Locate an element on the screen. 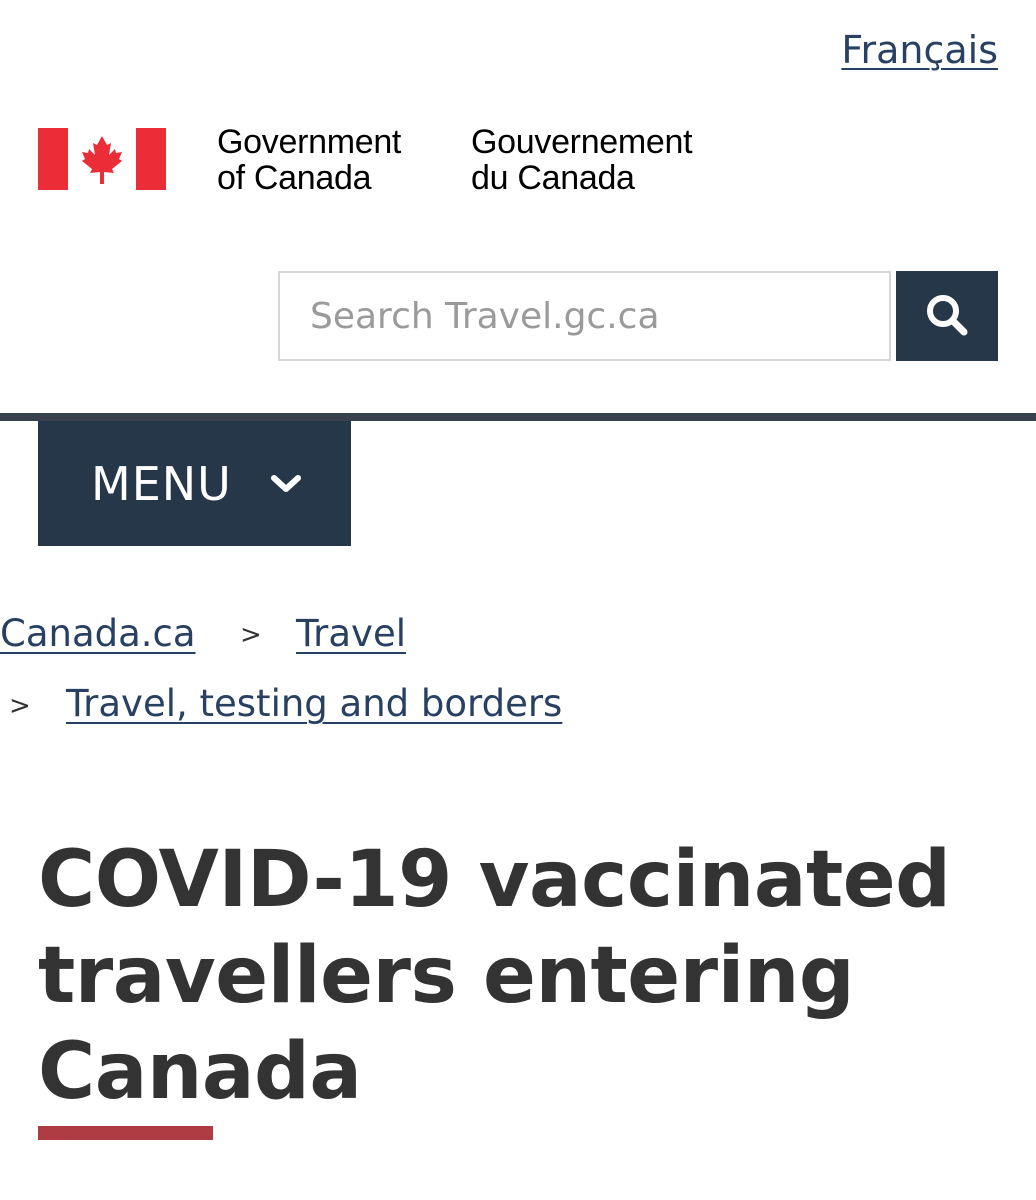 The width and height of the screenshot is (1036, 1200). menu-label: MENU is located at coordinates (161, 483).